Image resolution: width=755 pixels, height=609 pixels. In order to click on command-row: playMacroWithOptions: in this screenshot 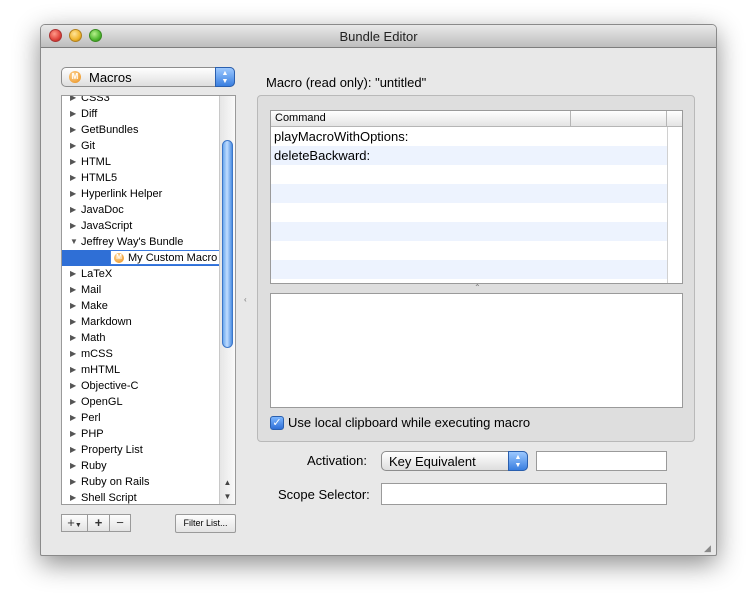, I will do `click(469, 136)`.